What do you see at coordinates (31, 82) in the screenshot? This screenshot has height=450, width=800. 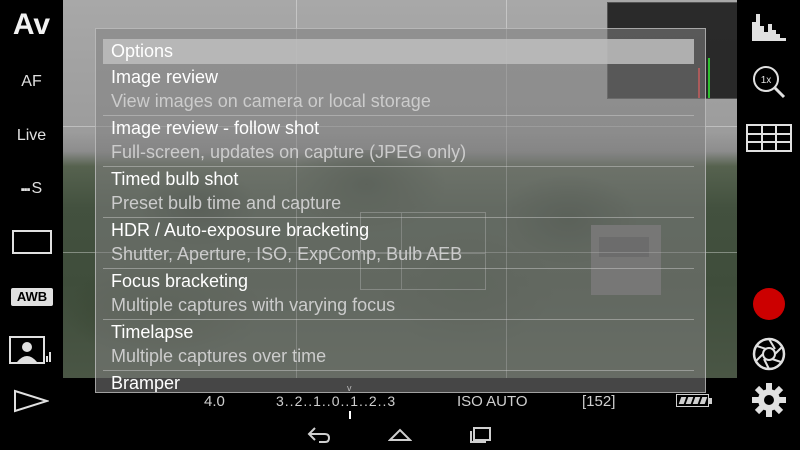 I see `autofocus-button: AF` at bounding box center [31, 82].